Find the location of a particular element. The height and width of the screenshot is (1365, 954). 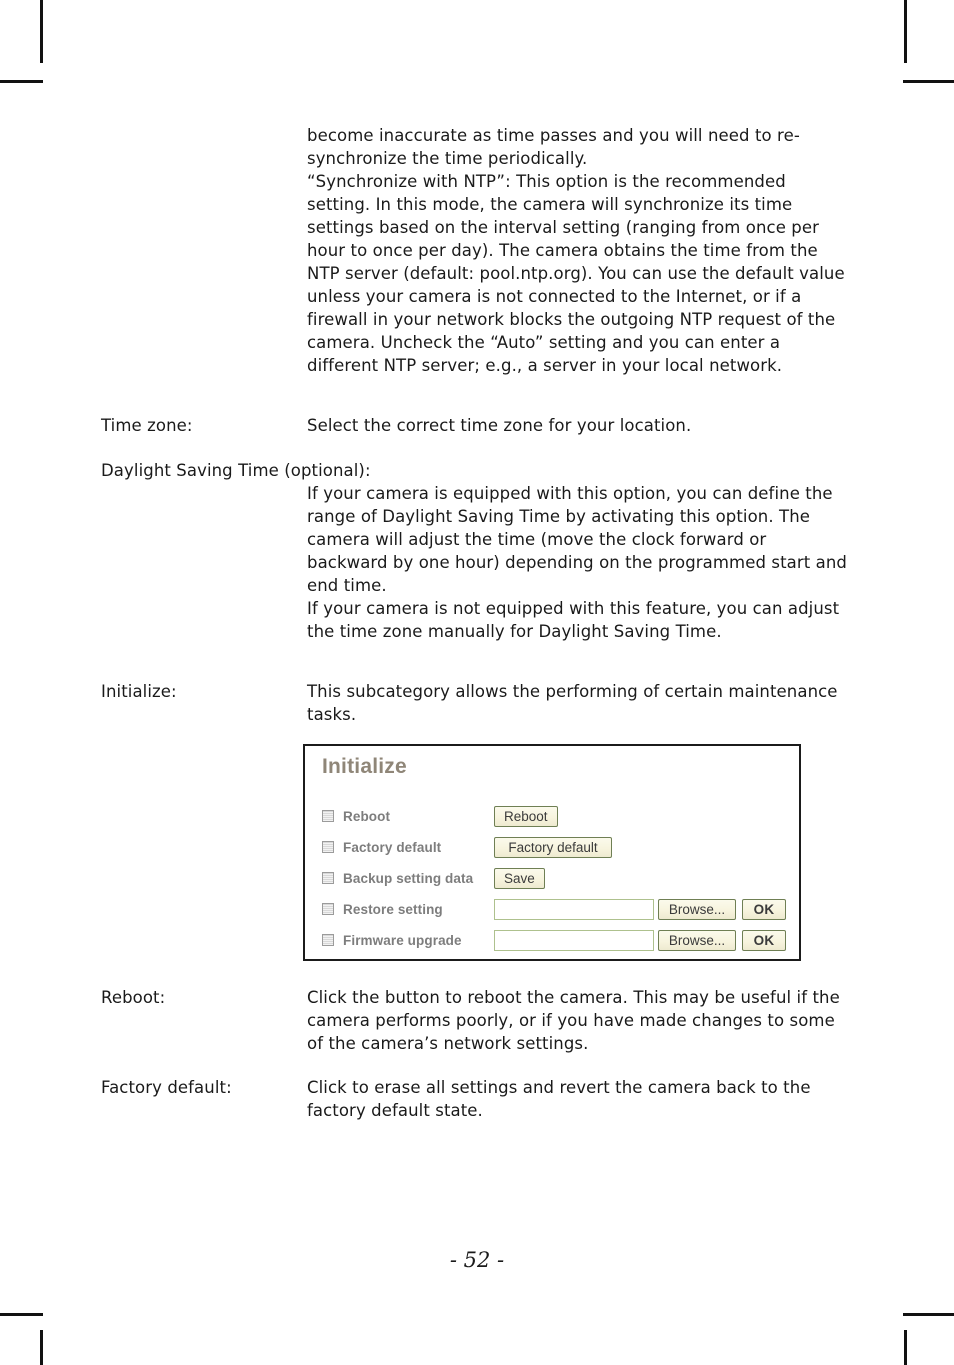

crop-mark-bottom-right-horizontal is located at coordinates (928, 1314).